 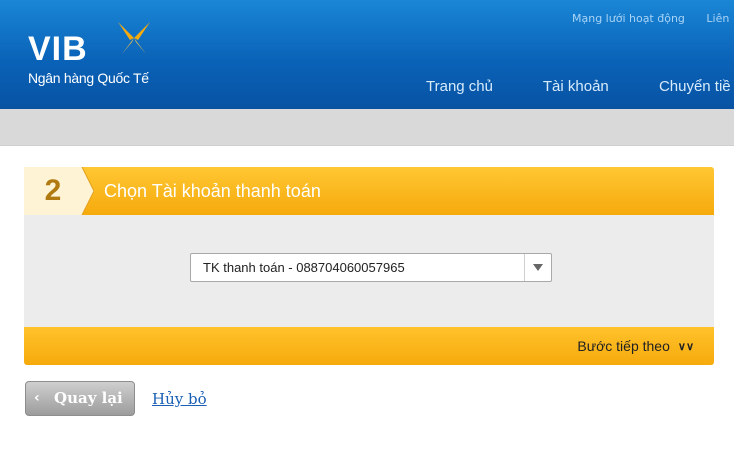 I want to click on chevron-left-icon: ‹, so click(x=37, y=398).